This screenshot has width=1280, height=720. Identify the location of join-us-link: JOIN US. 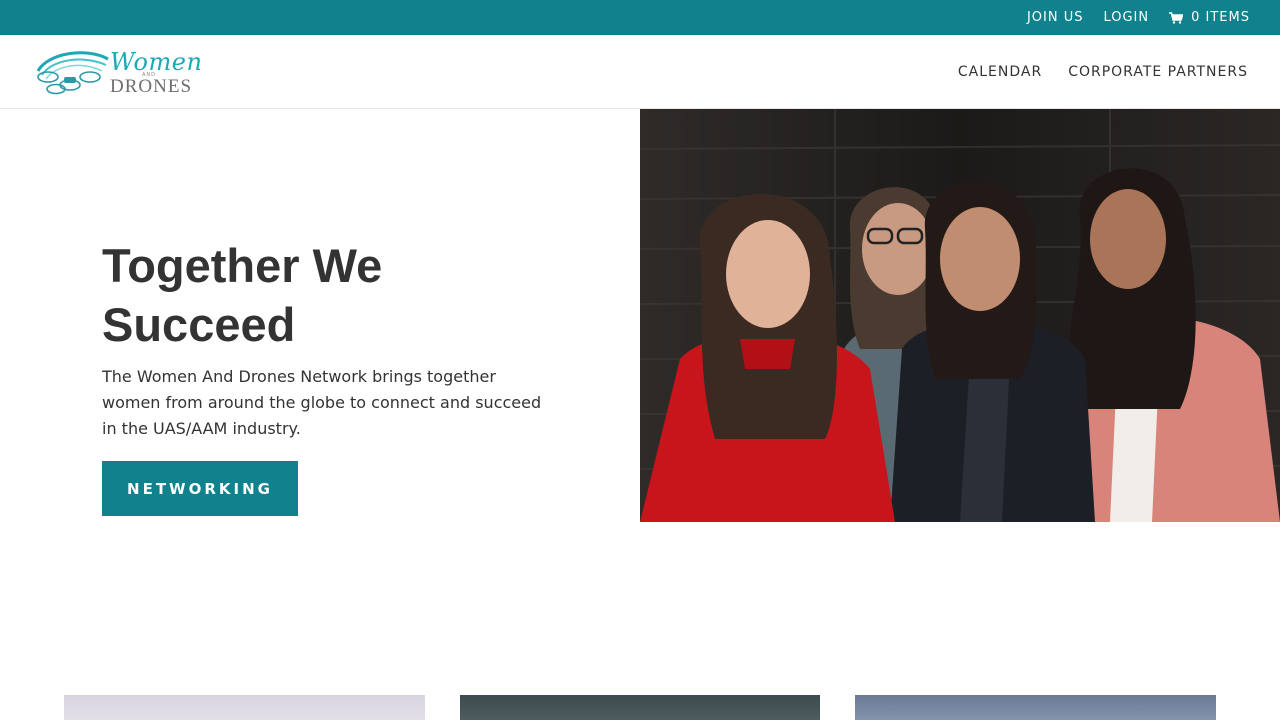
(1055, 17).